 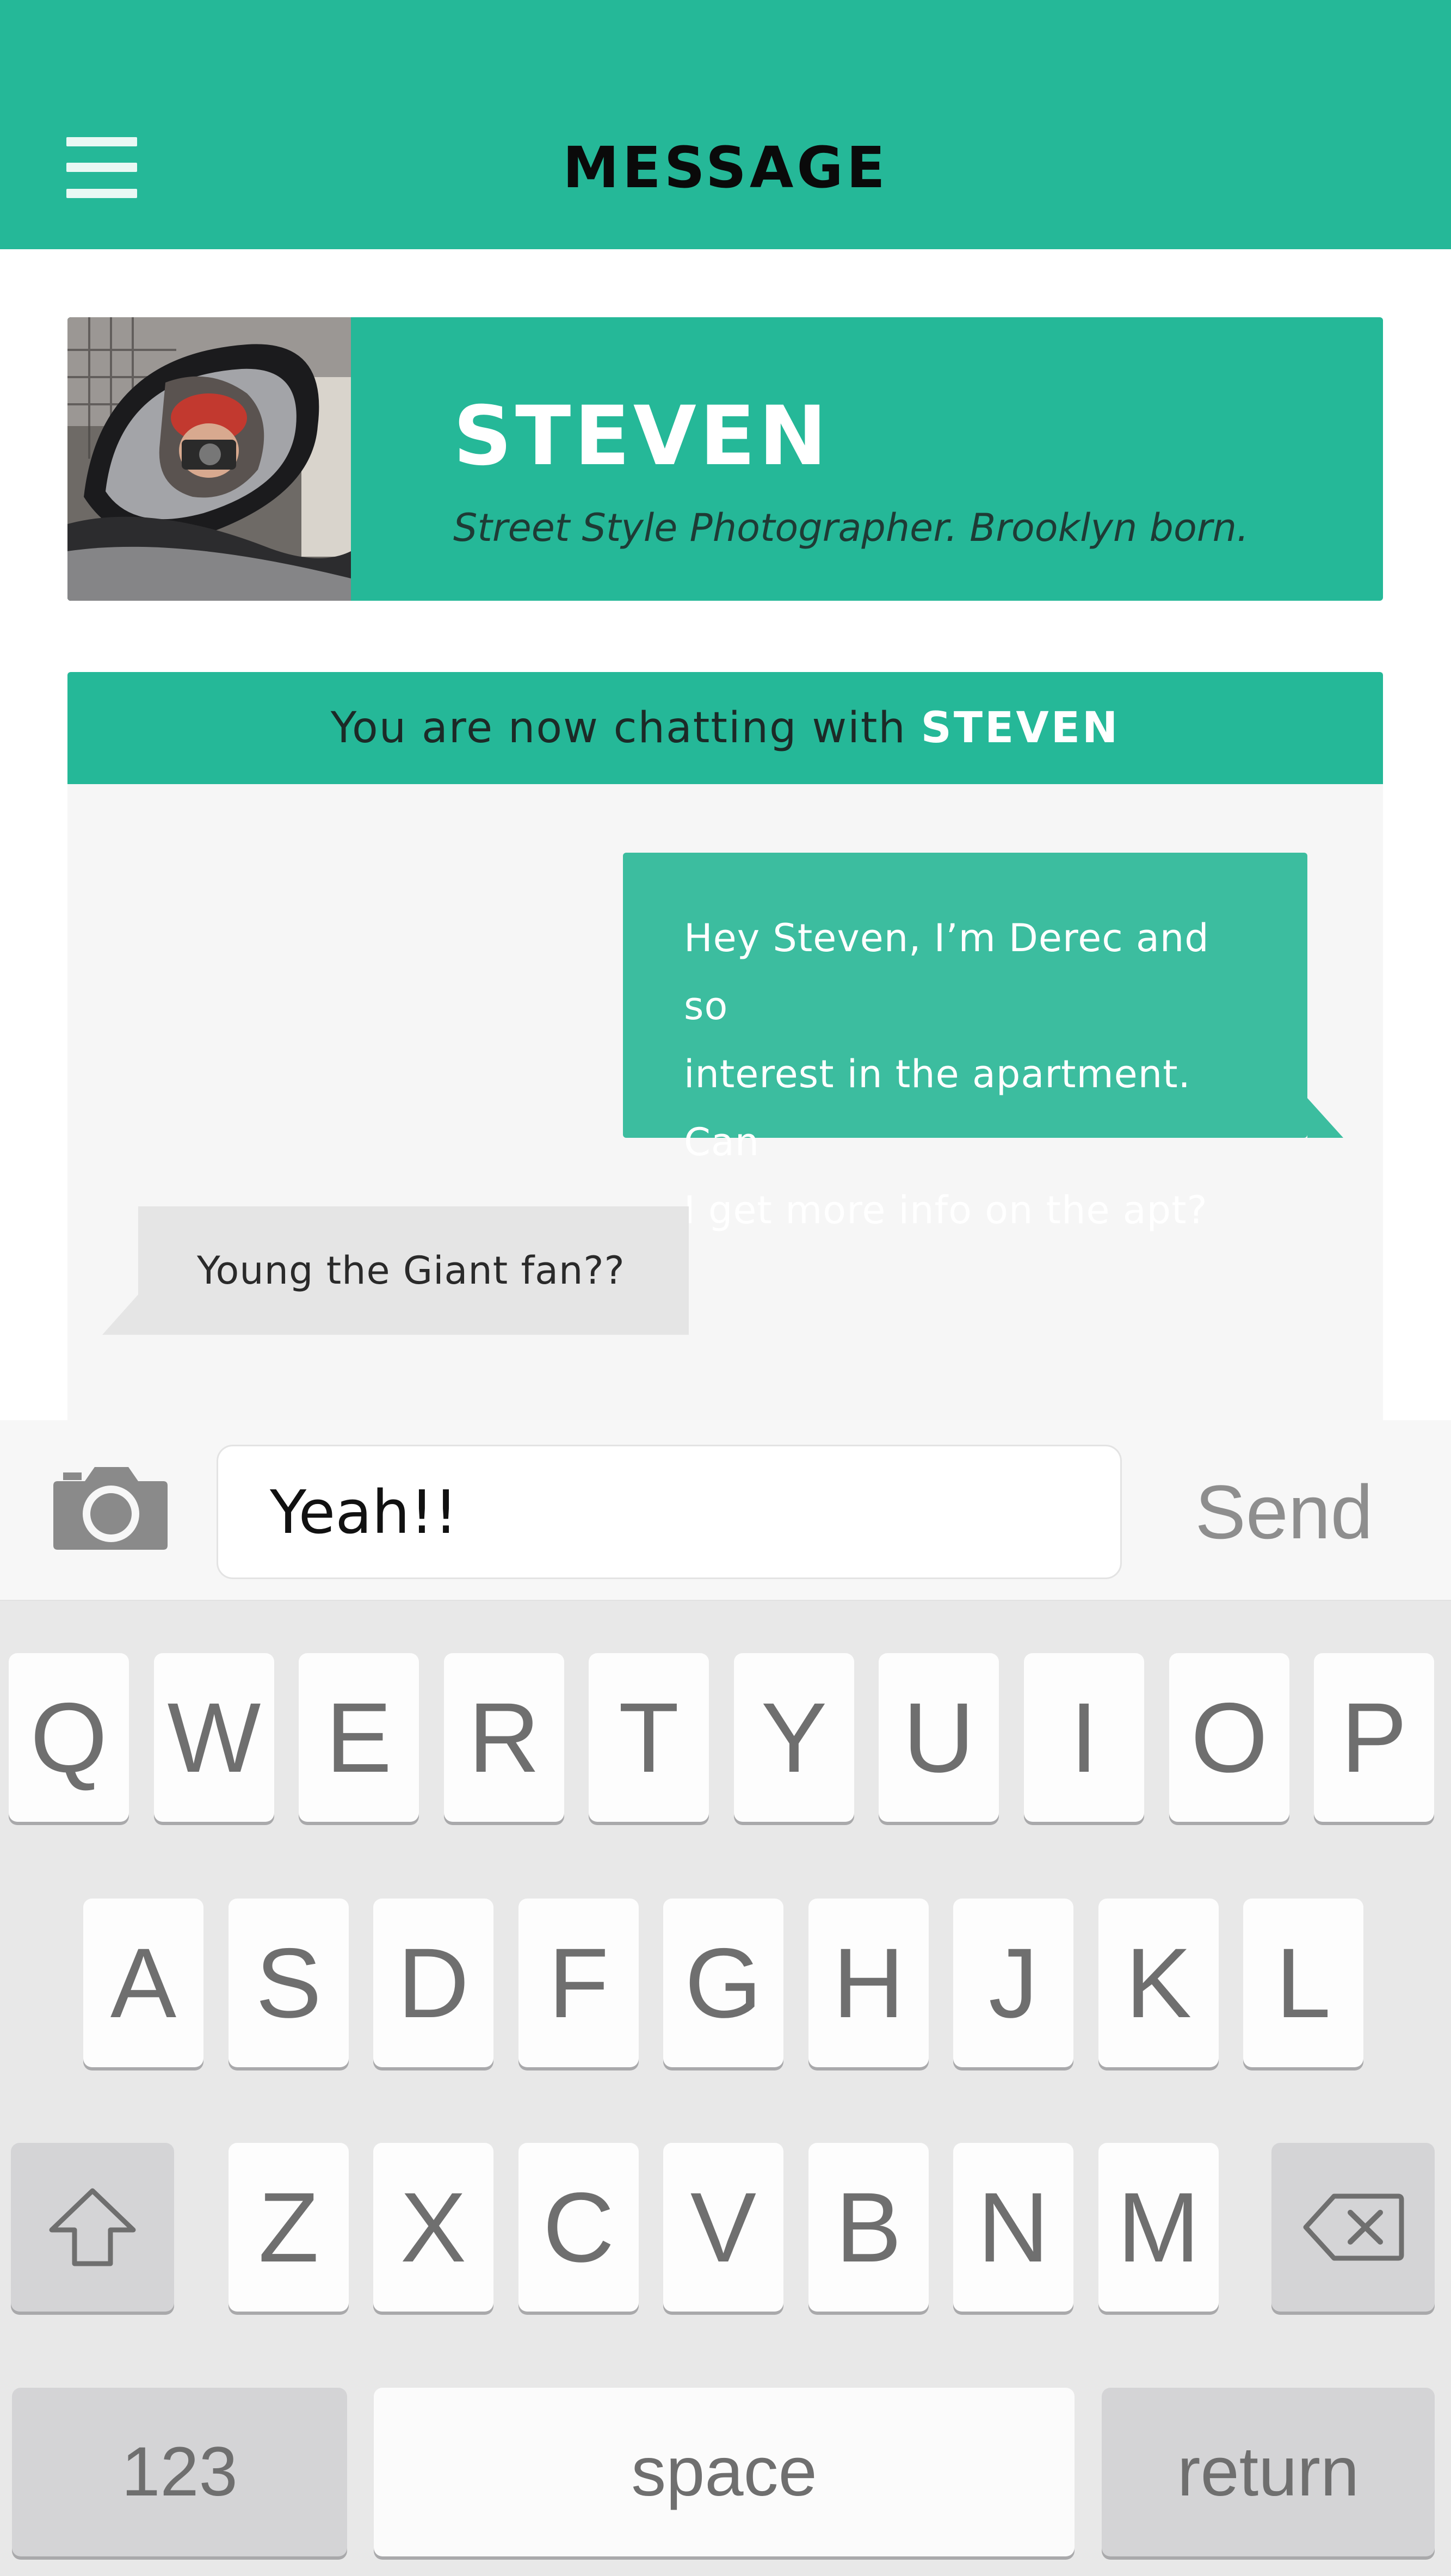 What do you see at coordinates (724, 2472) in the screenshot?
I see `space-key: space` at bounding box center [724, 2472].